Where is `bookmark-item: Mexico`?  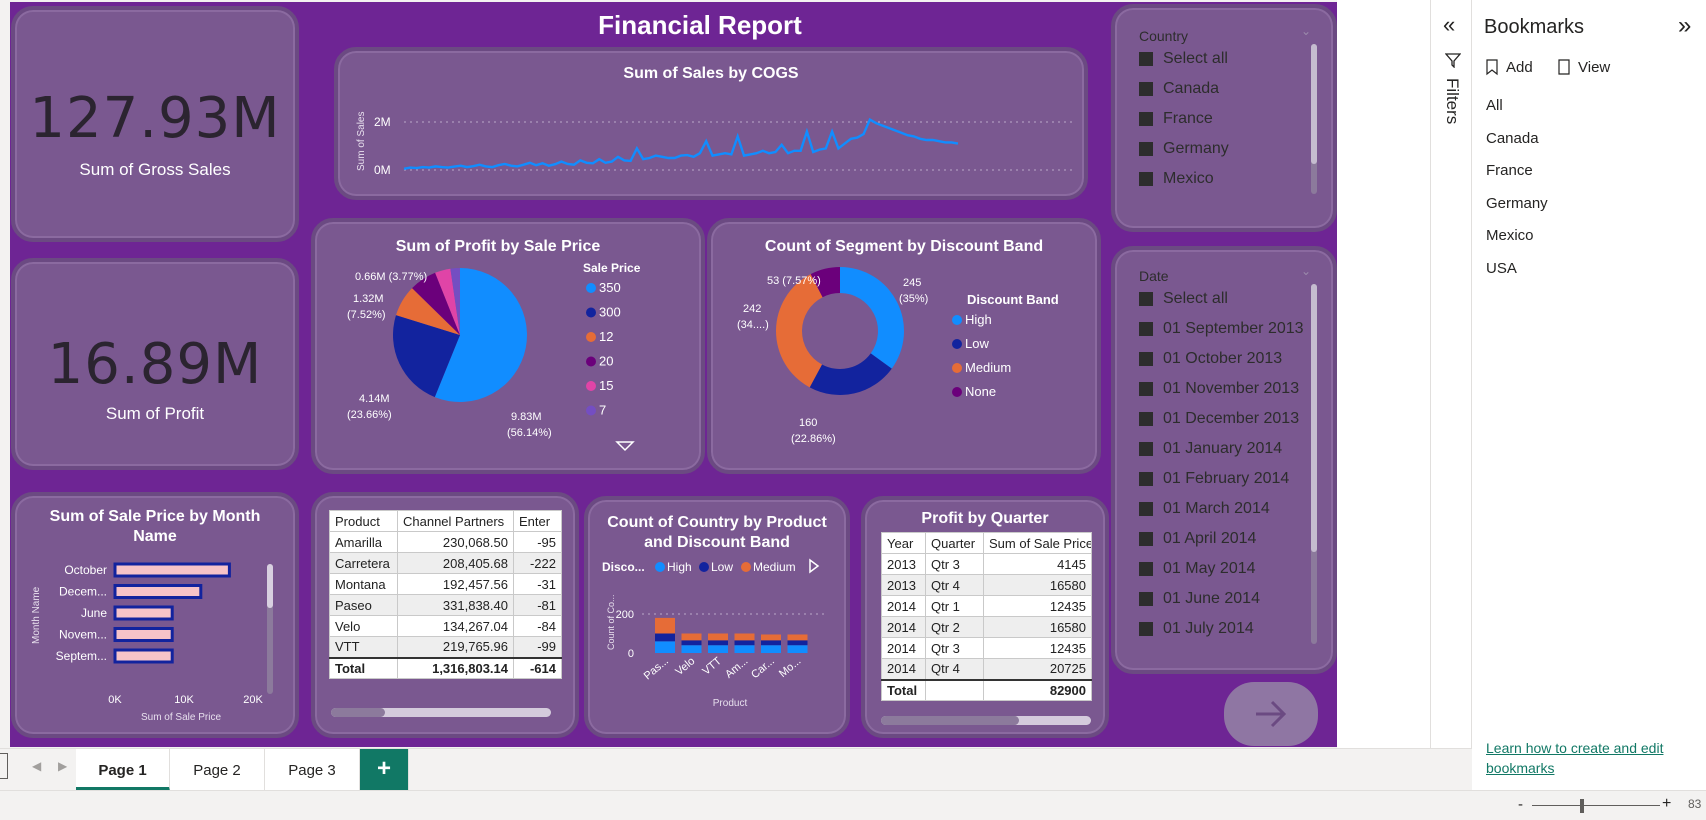 bookmark-item: Mexico is located at coordinates (1589, 236).